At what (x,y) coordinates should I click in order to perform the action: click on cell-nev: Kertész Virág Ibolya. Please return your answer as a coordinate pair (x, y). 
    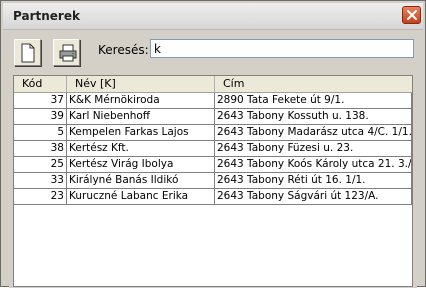
    Looking at the image, I should click on (141, 165).